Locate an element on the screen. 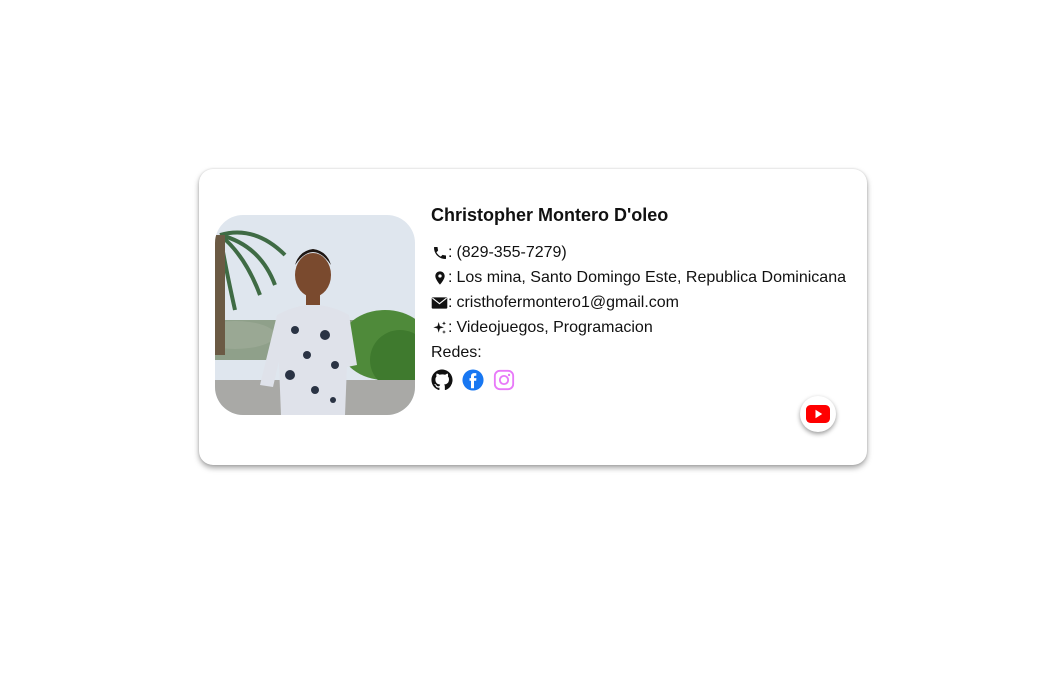 Image resolution: width=1048 pixels, height=678 pixels. interests-value: Videojuegos, Programacion is located at coordinates (554, 327).